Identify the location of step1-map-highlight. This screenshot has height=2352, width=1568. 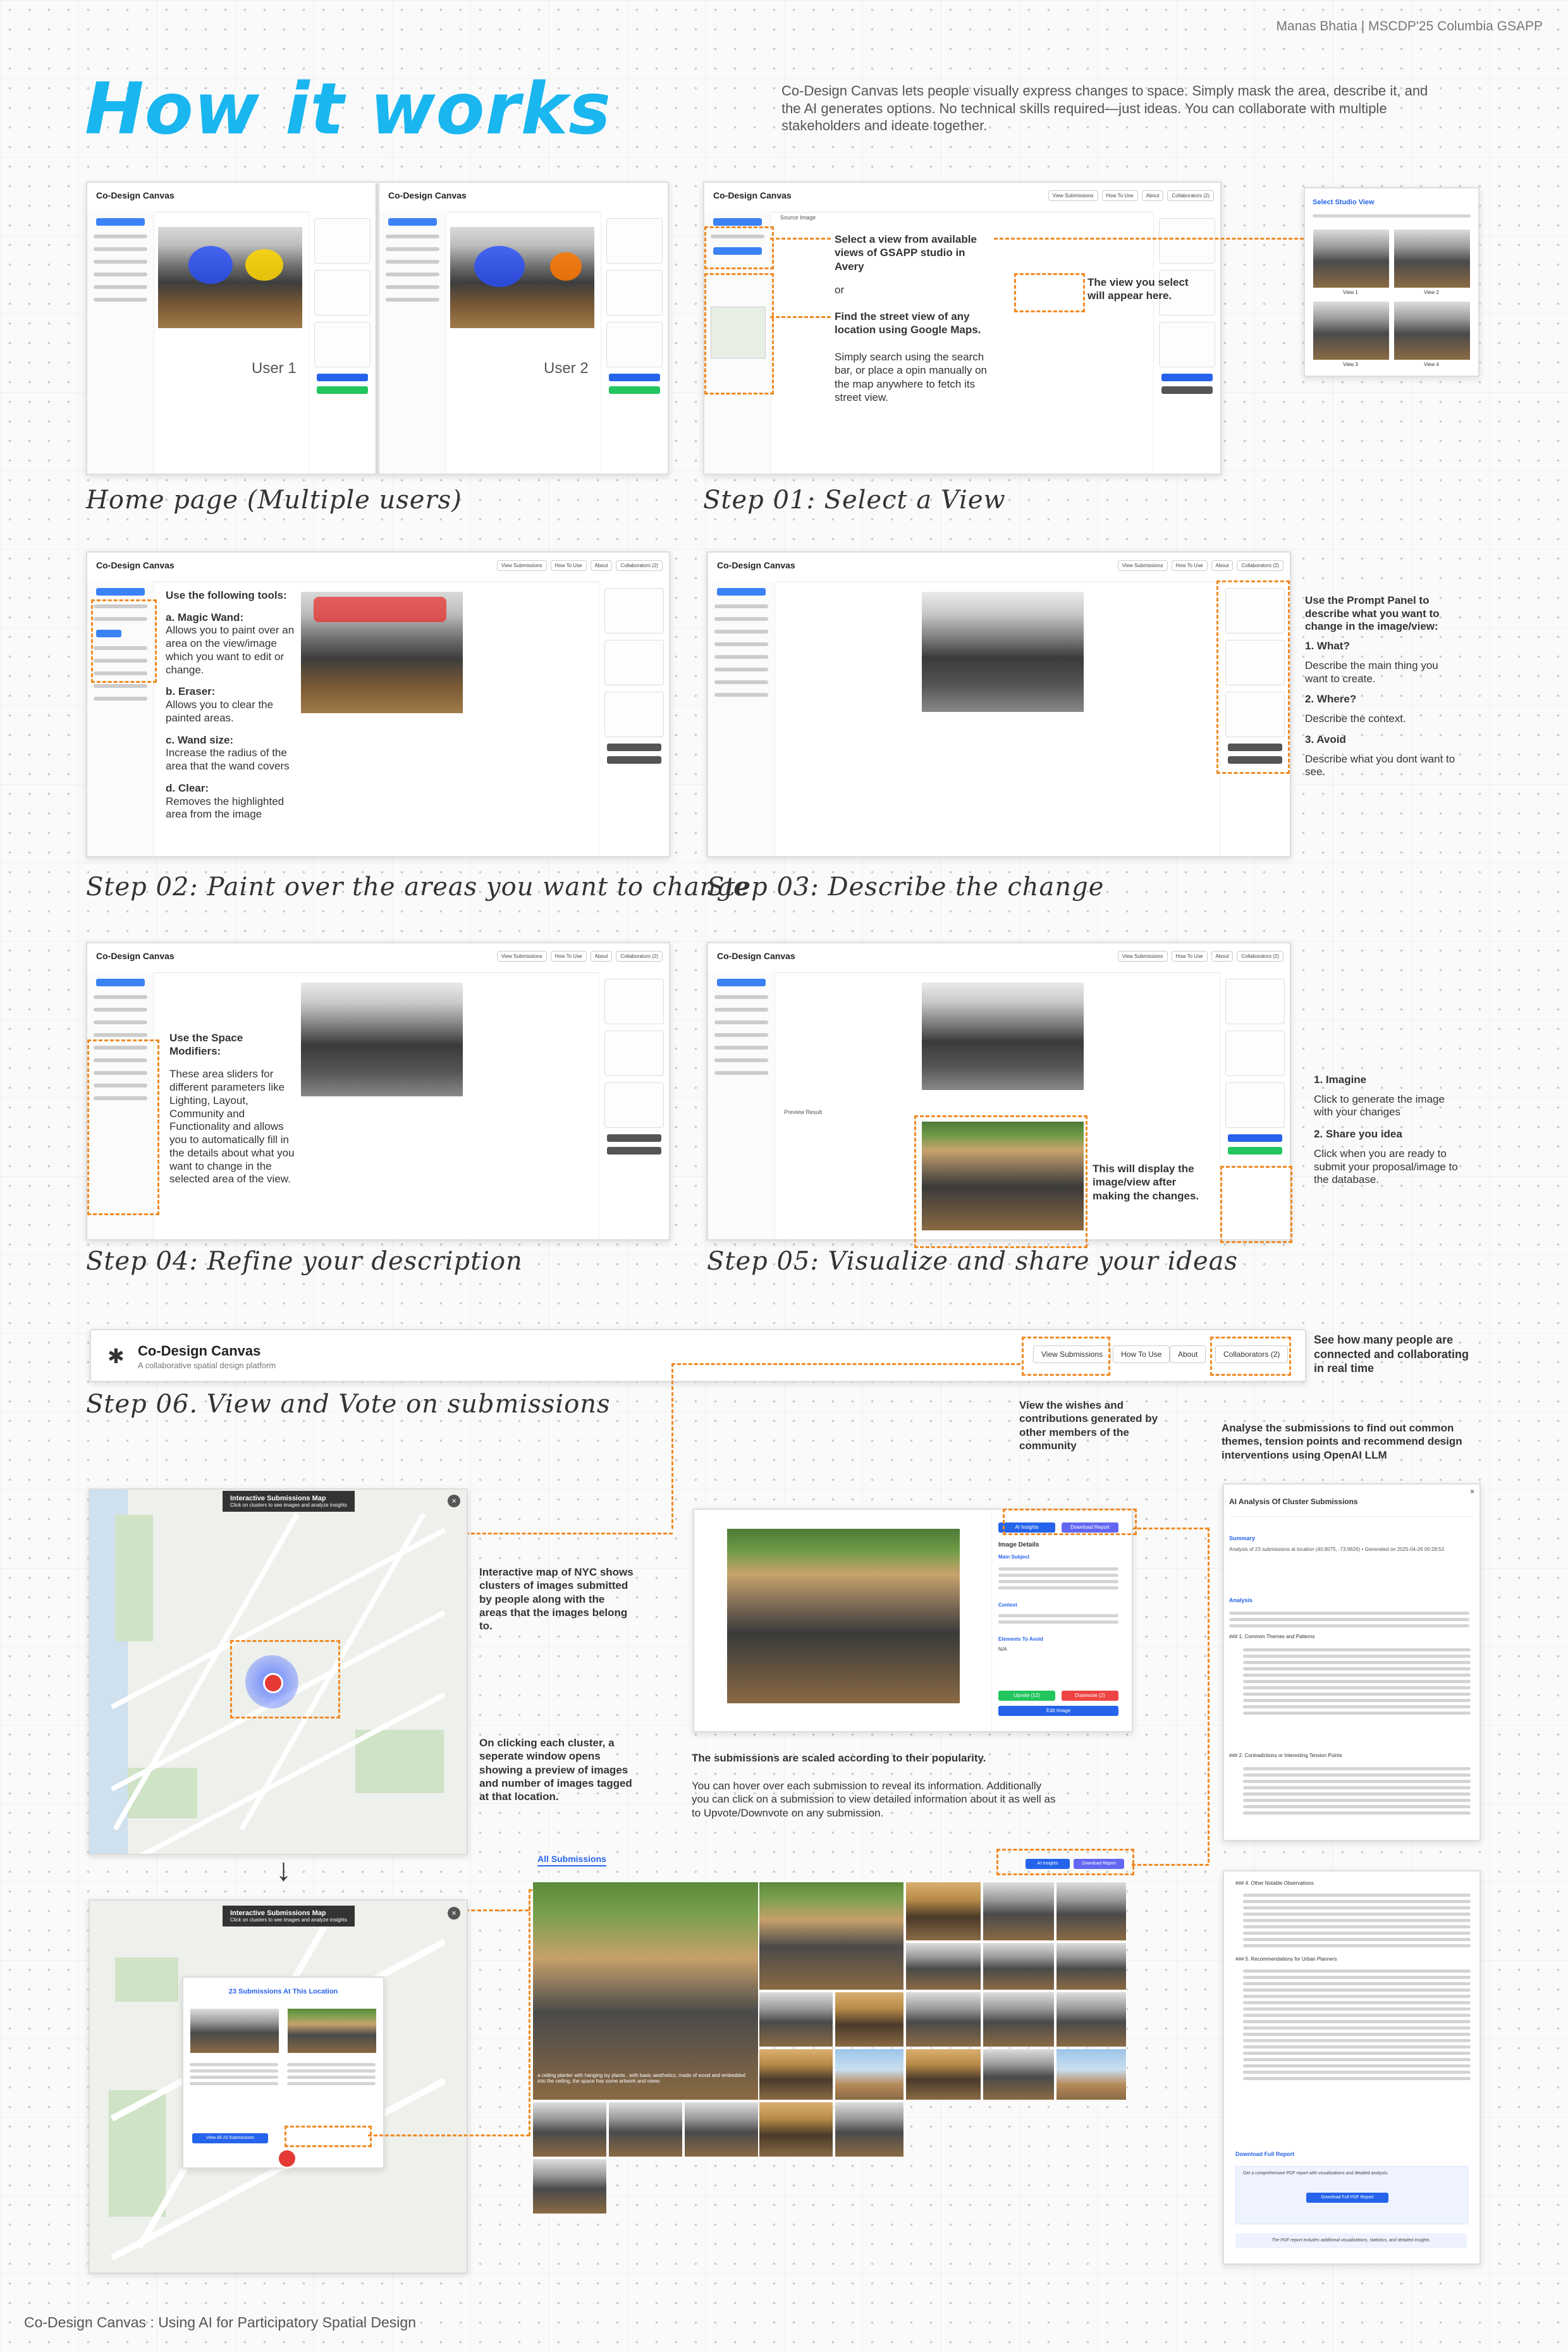
(739, 334).